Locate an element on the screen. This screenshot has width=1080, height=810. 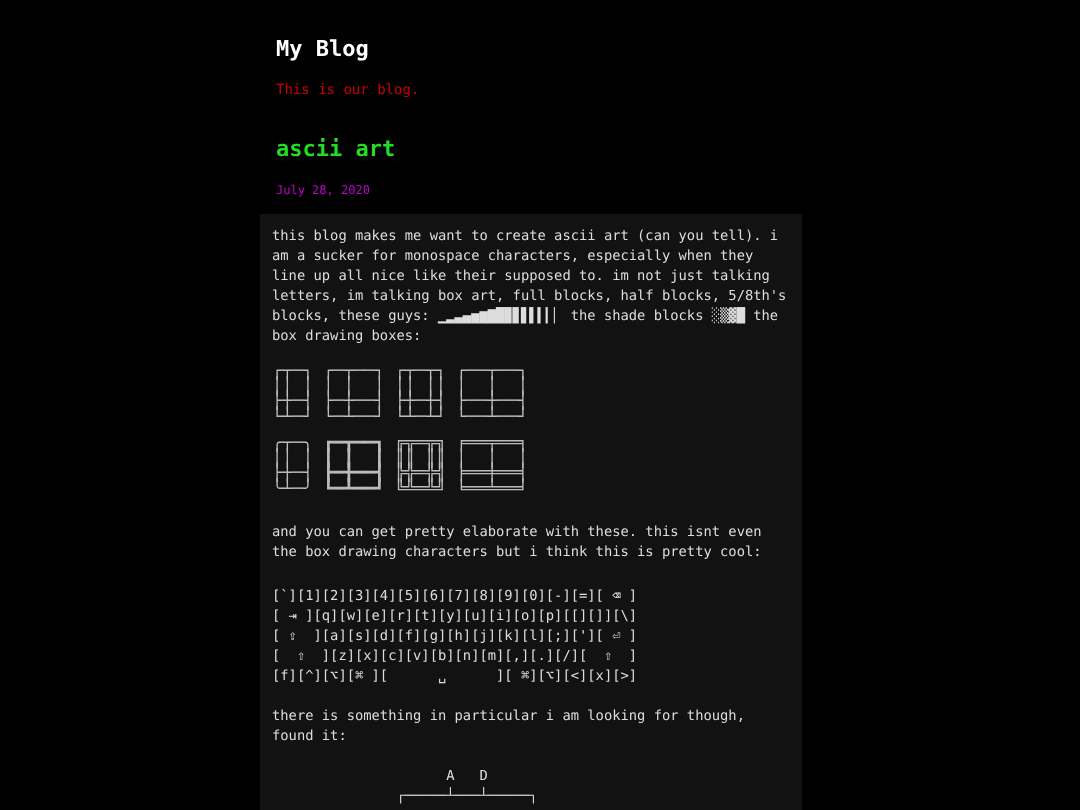
box-drawing-art: ╭┬─╮ ┏━┳━━┓ ╔╦═╦╗ ╒══╤══╕ ││ │ ┃ ┃ ┃ ║║ ║║ │ │ │ ├┼─┤ ┣━╋━━┫ ╠╬═╬╣ ╞══╪══╡ ╰┴─╯ ┗━┻━━┛ ╚╩═╩╝ ╘══╧══╛ is located at coordinates (400, 468).